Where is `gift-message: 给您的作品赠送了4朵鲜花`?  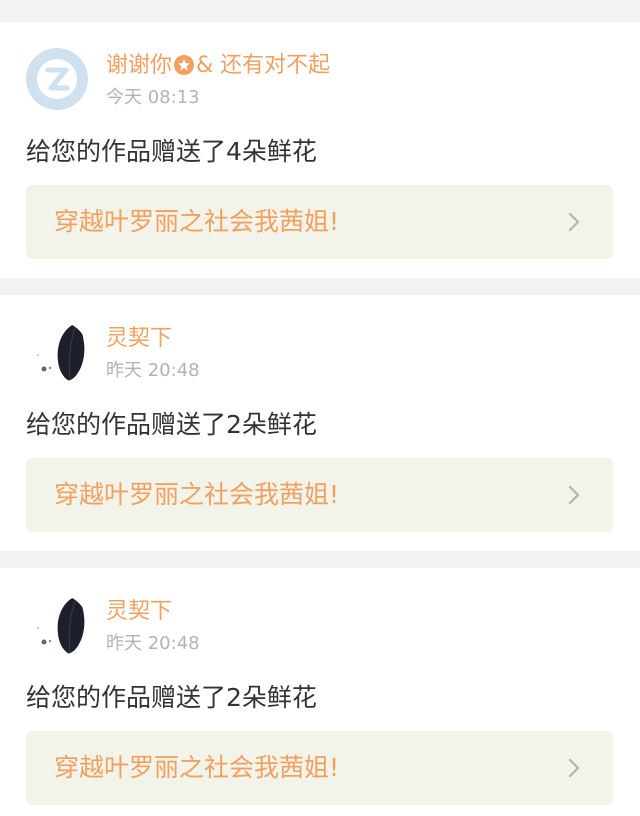 gift-message: 给您的作品赠送了4朵鲜花 is located at coordinates (171, 151).